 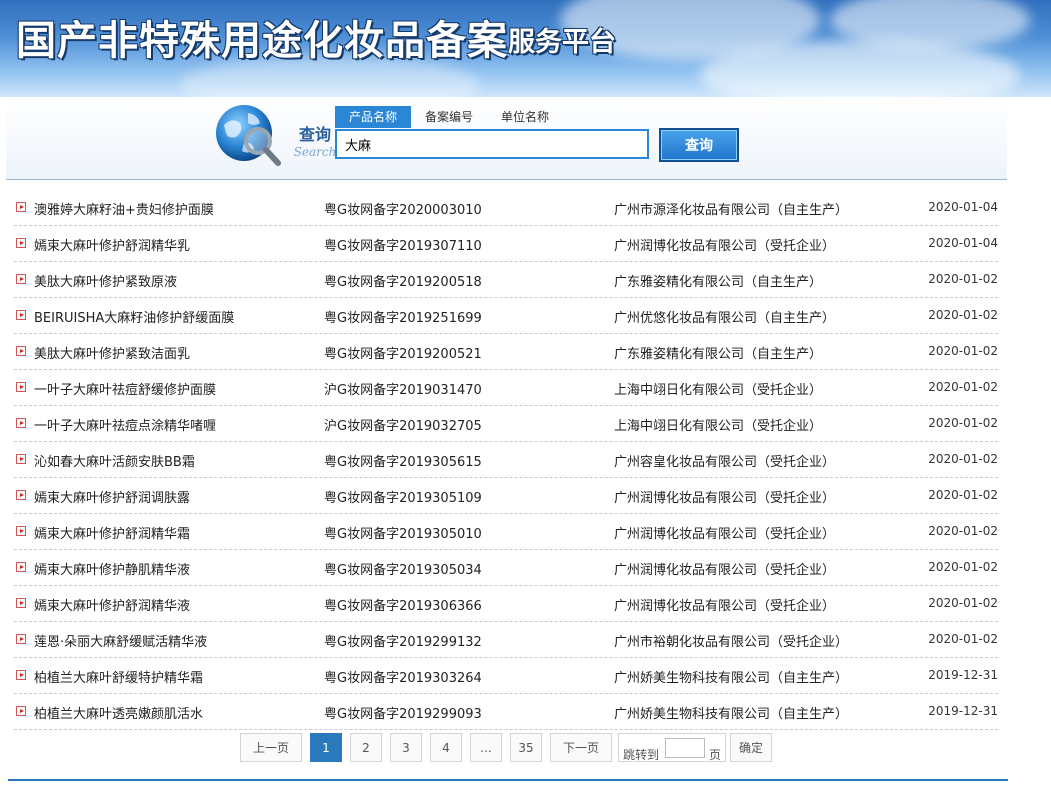 What do you see at coordinates (112, 496) in the screenshot?
I see `product-name-link: 嫣束大麻叶修护舒润调肤露` at bounding box center [112, 496].